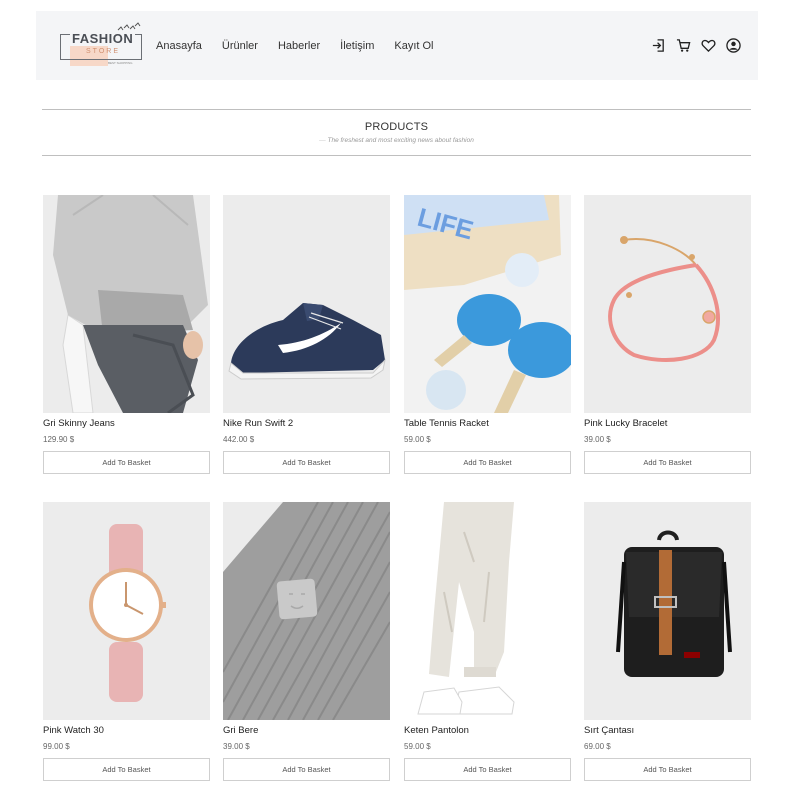 This screenshot has height=800, width=800. What do you see at coordinates (103, 38) in the screenshot?
I see `logo-text: FASHION` at bounding box center [103, 38].